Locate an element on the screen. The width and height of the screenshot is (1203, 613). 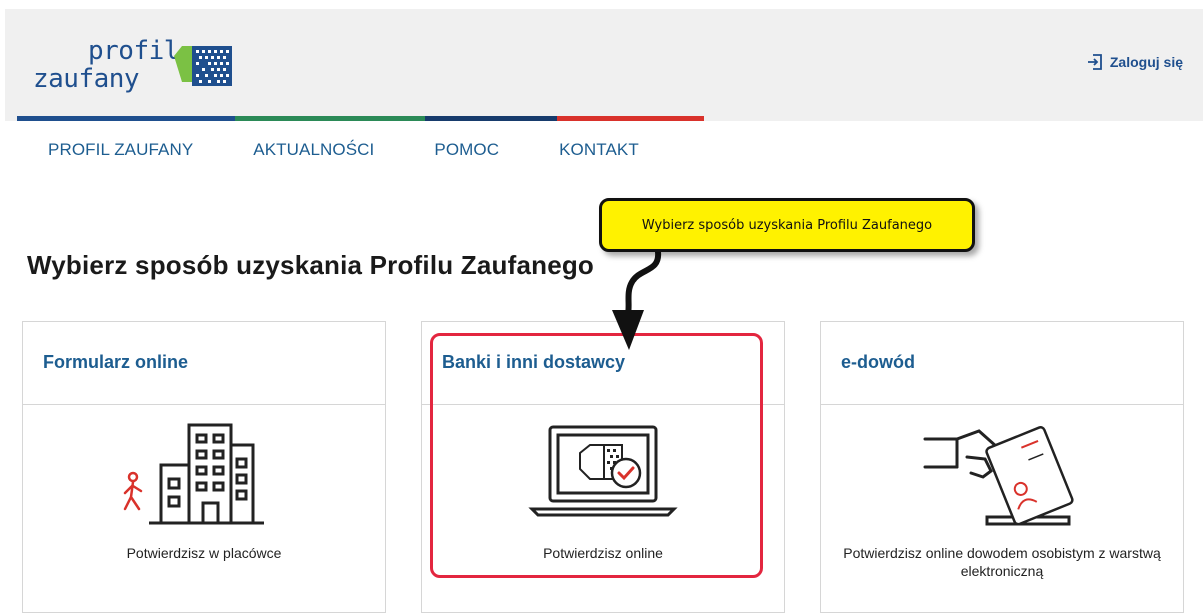
nav-item-aktualnosci: AKTUALNOŚCI is located at coordinates (313, 150).